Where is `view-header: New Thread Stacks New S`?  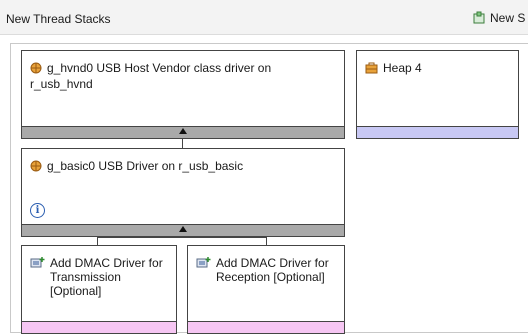 view-header: New Thread Stacks New S is located at coordinates (264, 17).